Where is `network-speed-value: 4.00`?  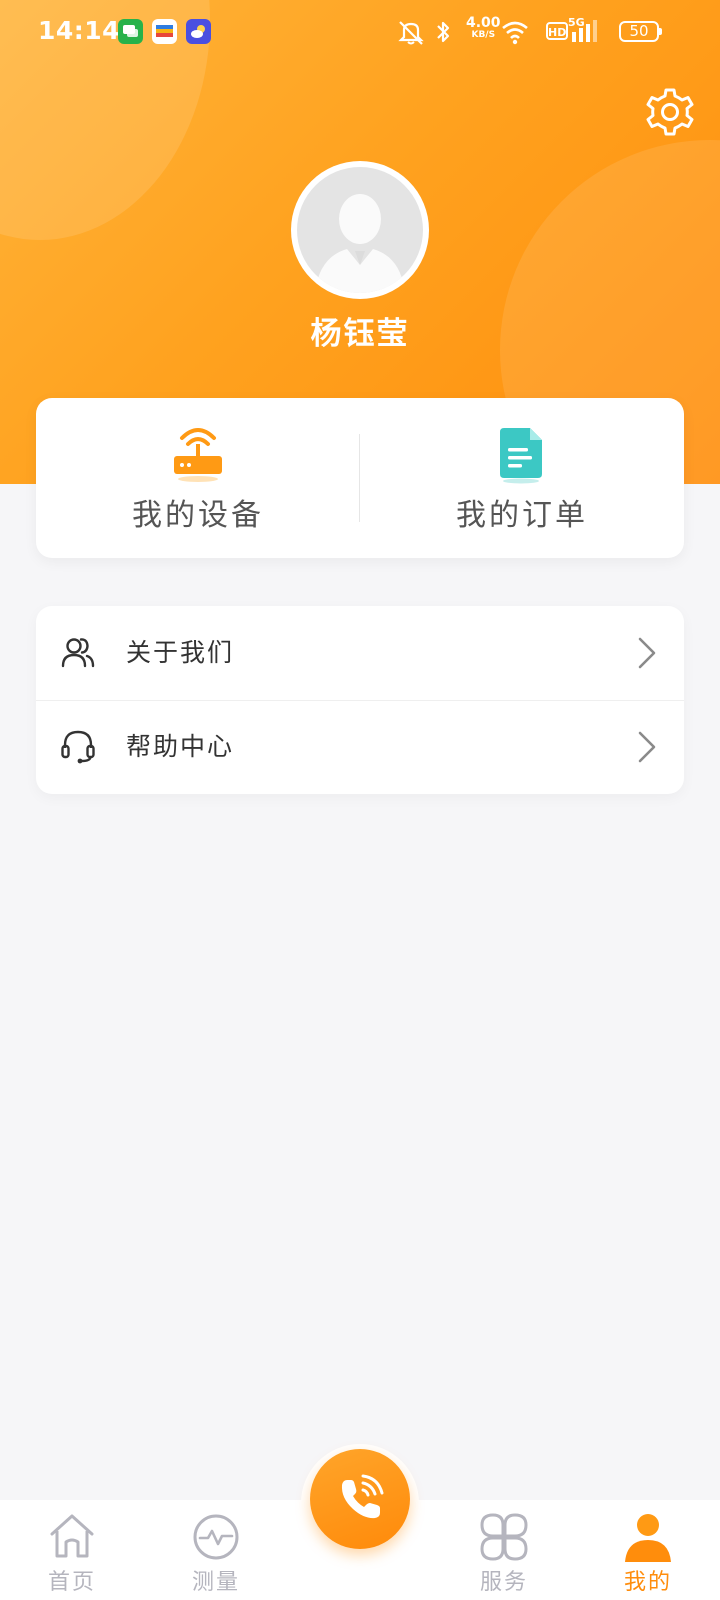 network-speed-value: 4.00 is located at coordinates (483, 23).